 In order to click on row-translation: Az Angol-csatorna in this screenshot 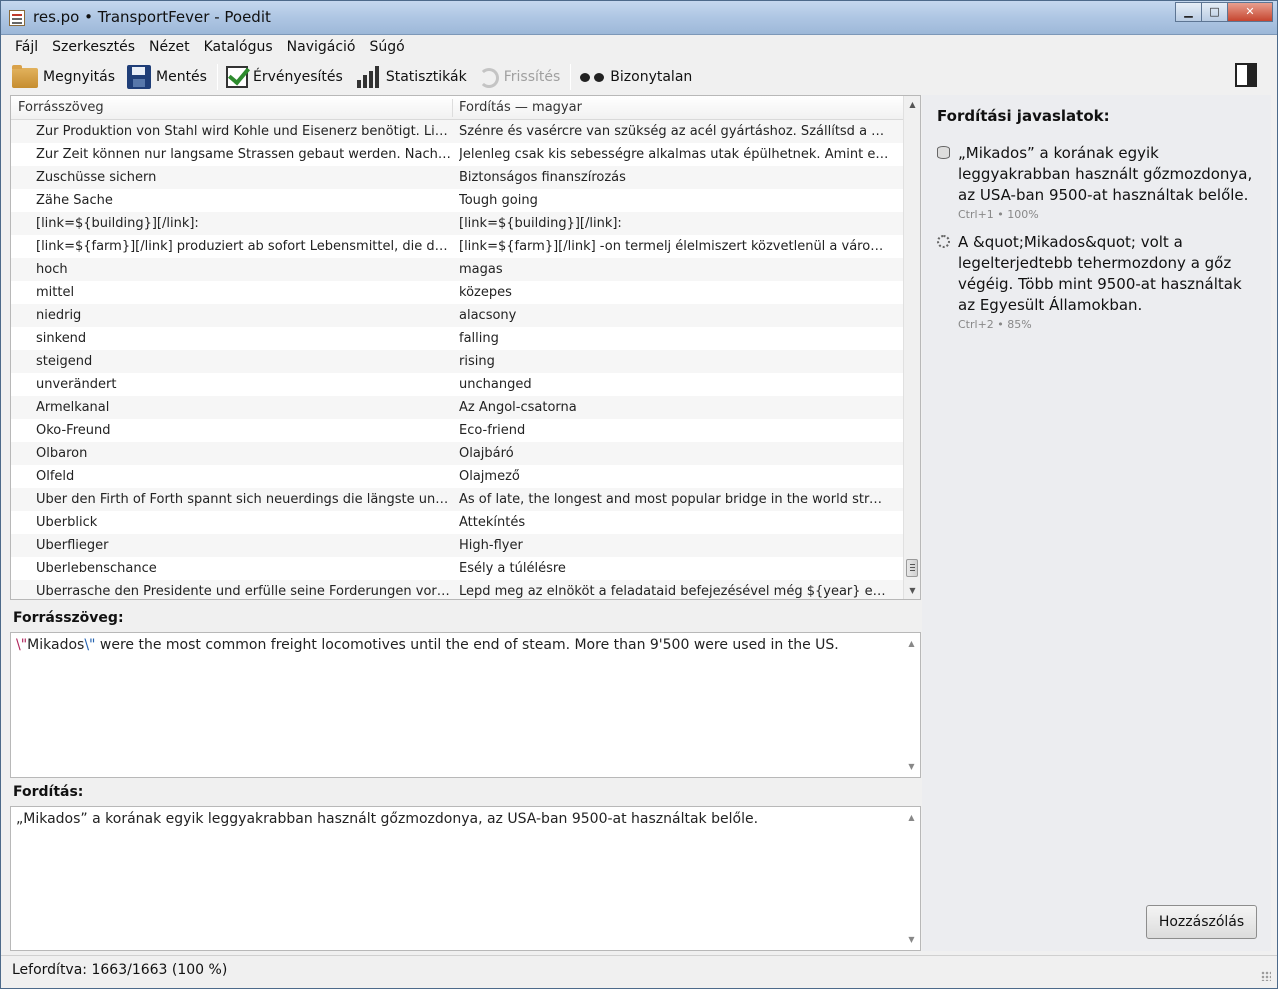, I will do `click(518, 407)`.